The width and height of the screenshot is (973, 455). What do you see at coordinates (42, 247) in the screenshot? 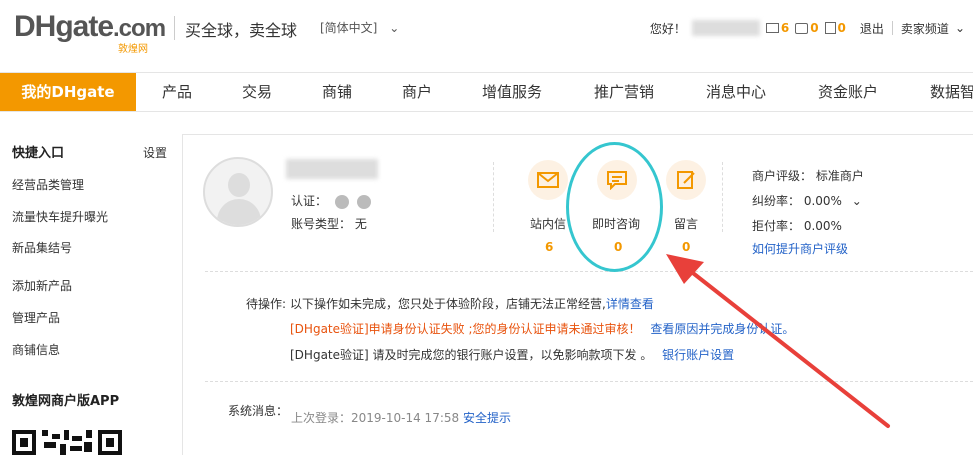
I see `sidebar-item: 新品集结号` at bounding box center [42, 247].